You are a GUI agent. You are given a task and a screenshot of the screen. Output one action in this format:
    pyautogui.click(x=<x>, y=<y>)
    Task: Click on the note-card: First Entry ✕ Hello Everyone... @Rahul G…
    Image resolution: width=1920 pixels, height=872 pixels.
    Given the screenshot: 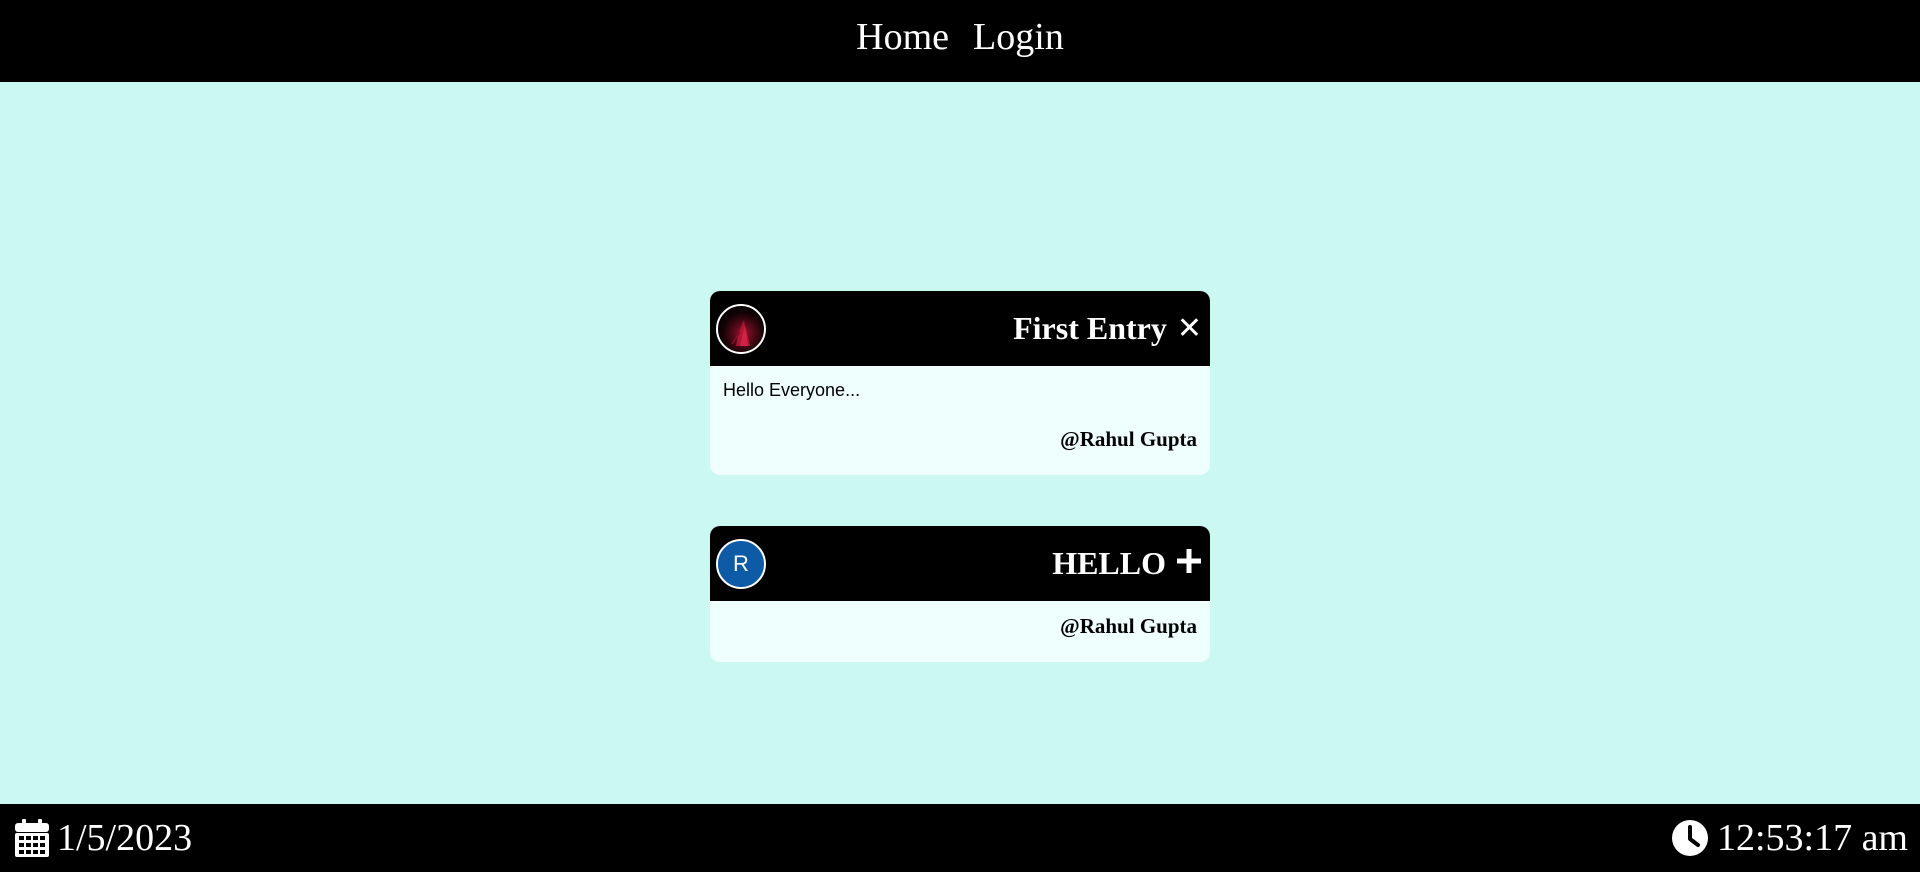 What is the action you would take?
    pyautogui.click(x=960, y=383)
    